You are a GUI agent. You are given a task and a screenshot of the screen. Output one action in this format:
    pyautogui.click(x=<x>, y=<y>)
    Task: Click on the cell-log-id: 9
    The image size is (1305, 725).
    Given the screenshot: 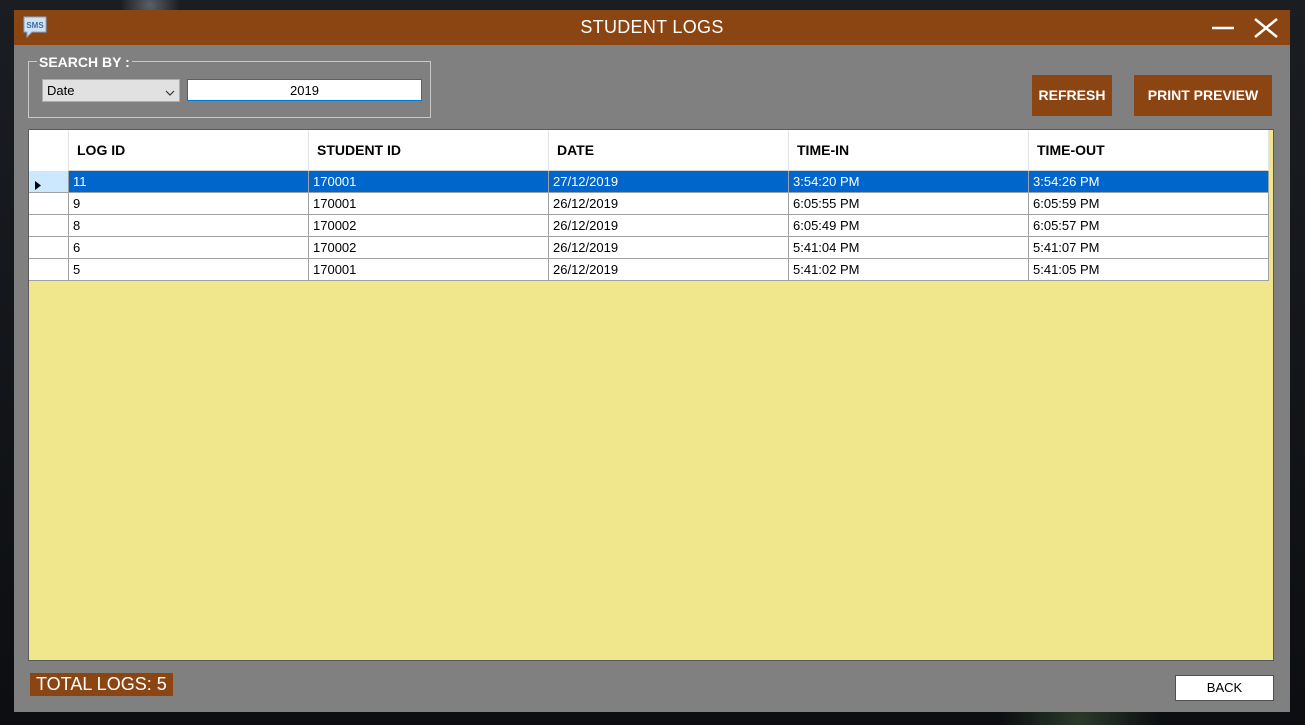 What is the action you would take?
    pyautogui.click(x=189, y=203)
    